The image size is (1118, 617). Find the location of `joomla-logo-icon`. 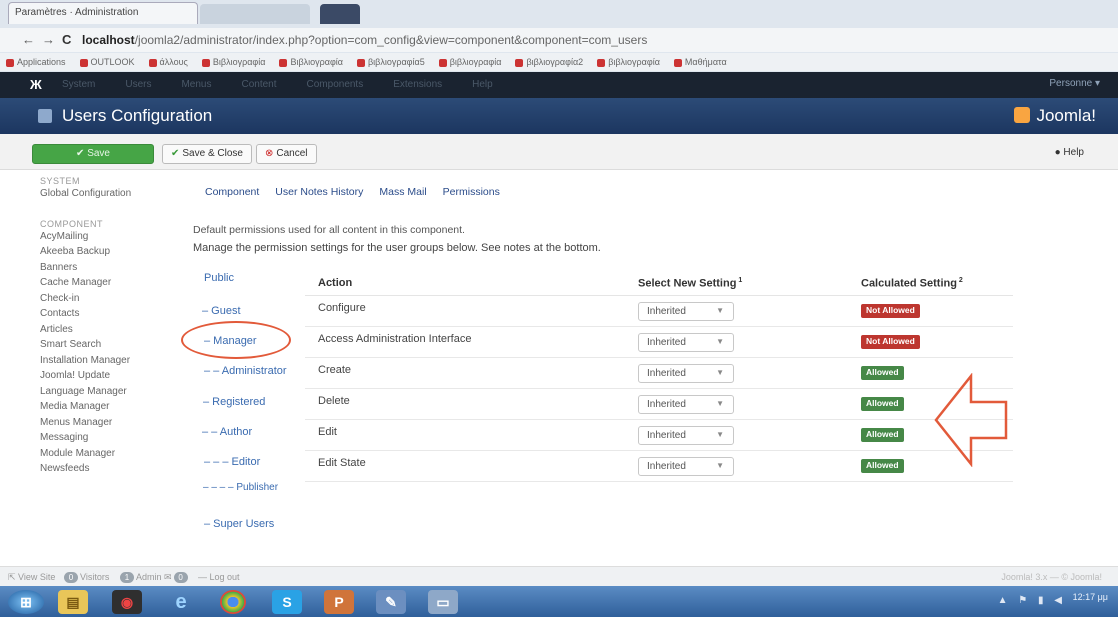

joomla-logo-icon is located at coordinates (1022, 115).